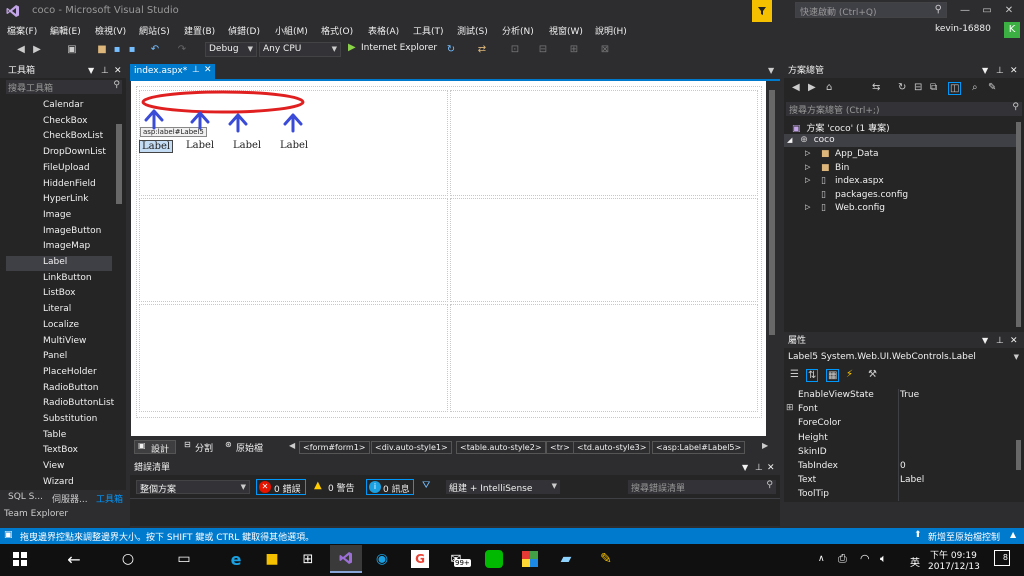 This screenshot has height=576, width=1024. Describe the element at coordinates (346, 559) in the screenshot. I see `visual-studio-icon` at that location.